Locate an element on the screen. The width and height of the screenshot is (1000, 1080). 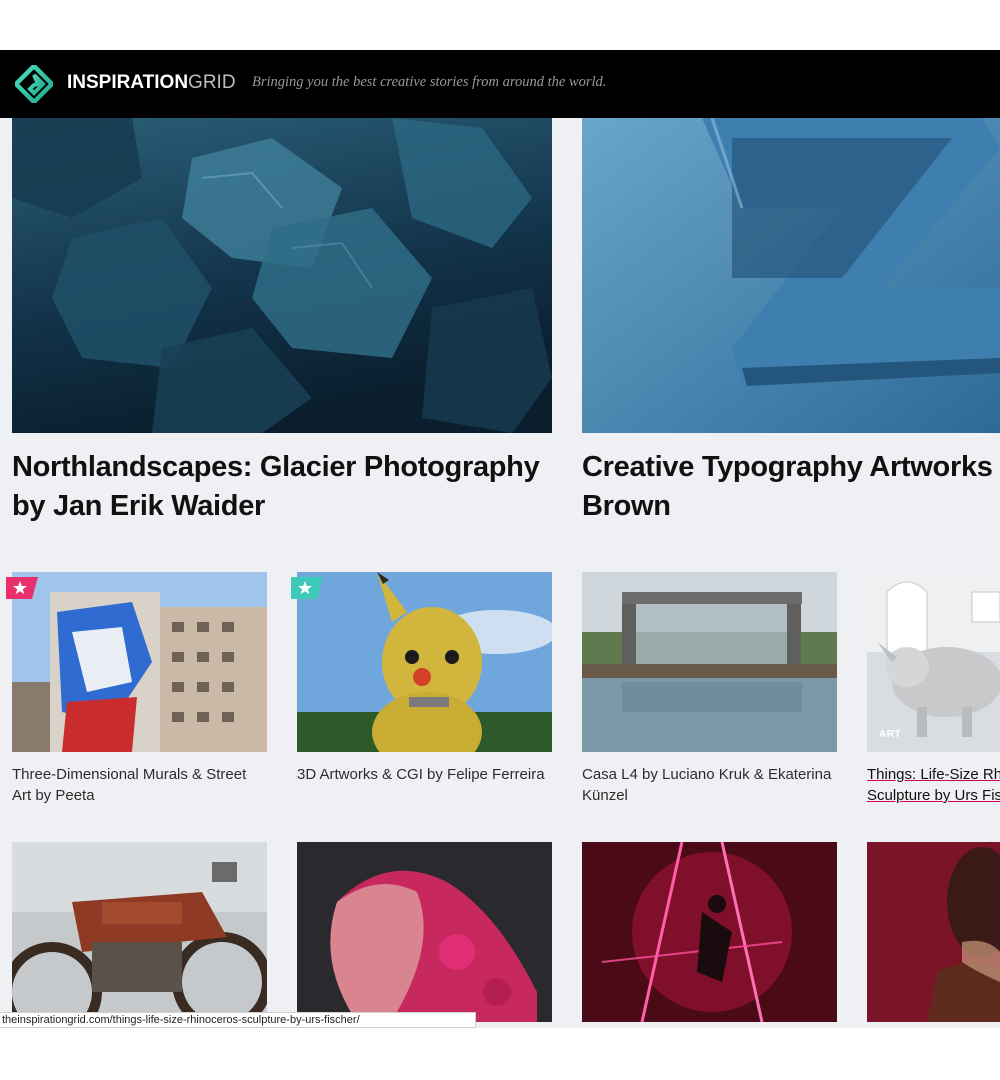
logo-word-inspiration: INSPIRATION is located at coordinates (128, 82).